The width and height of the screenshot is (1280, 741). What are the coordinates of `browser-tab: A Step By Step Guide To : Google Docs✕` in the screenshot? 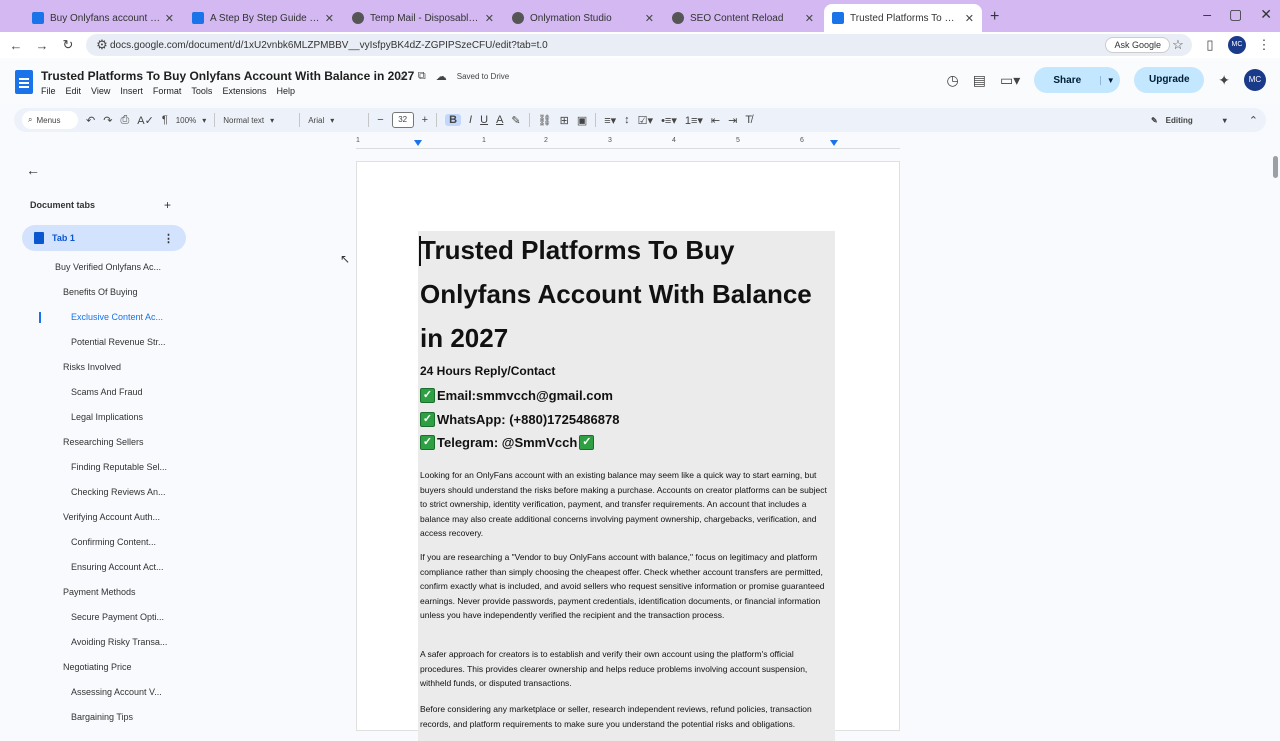 It's located at (263, 18).